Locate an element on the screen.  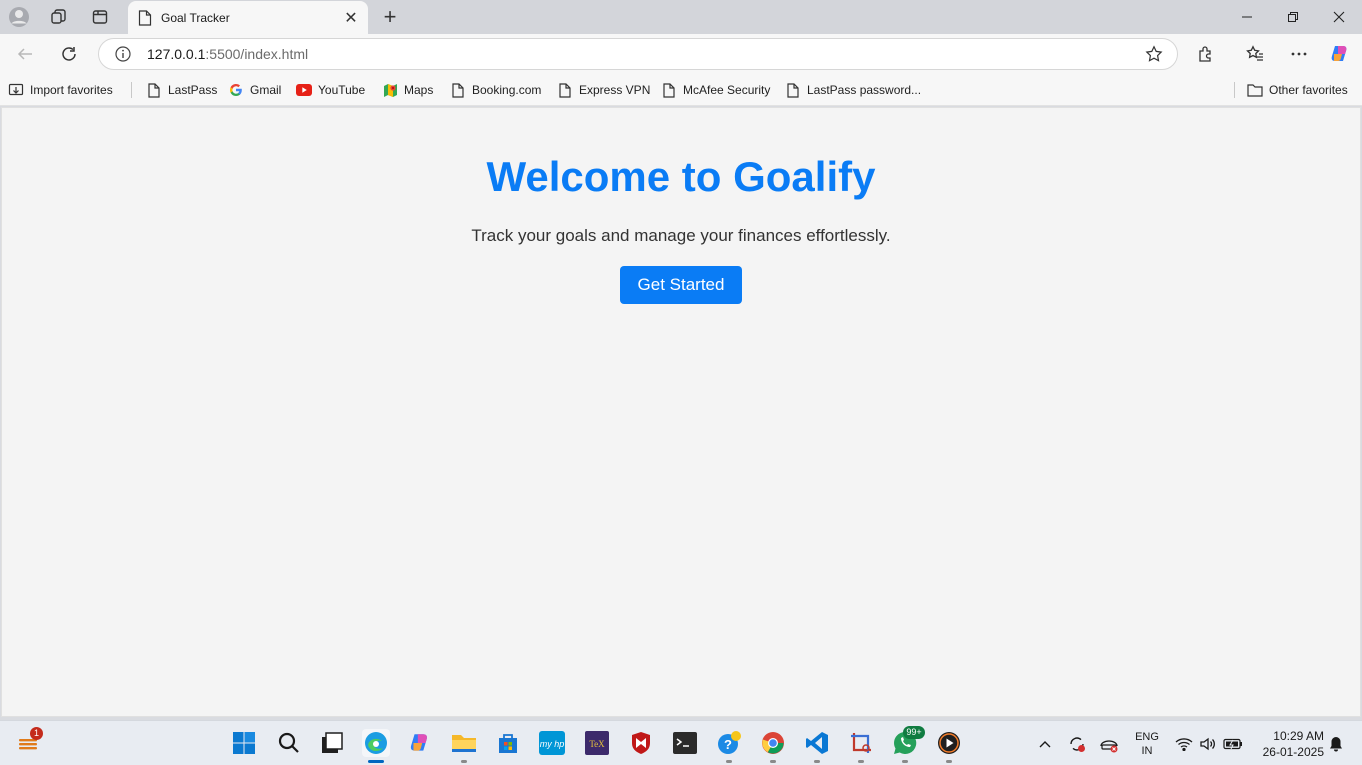
search-icon is located at coordinates (289, 743).